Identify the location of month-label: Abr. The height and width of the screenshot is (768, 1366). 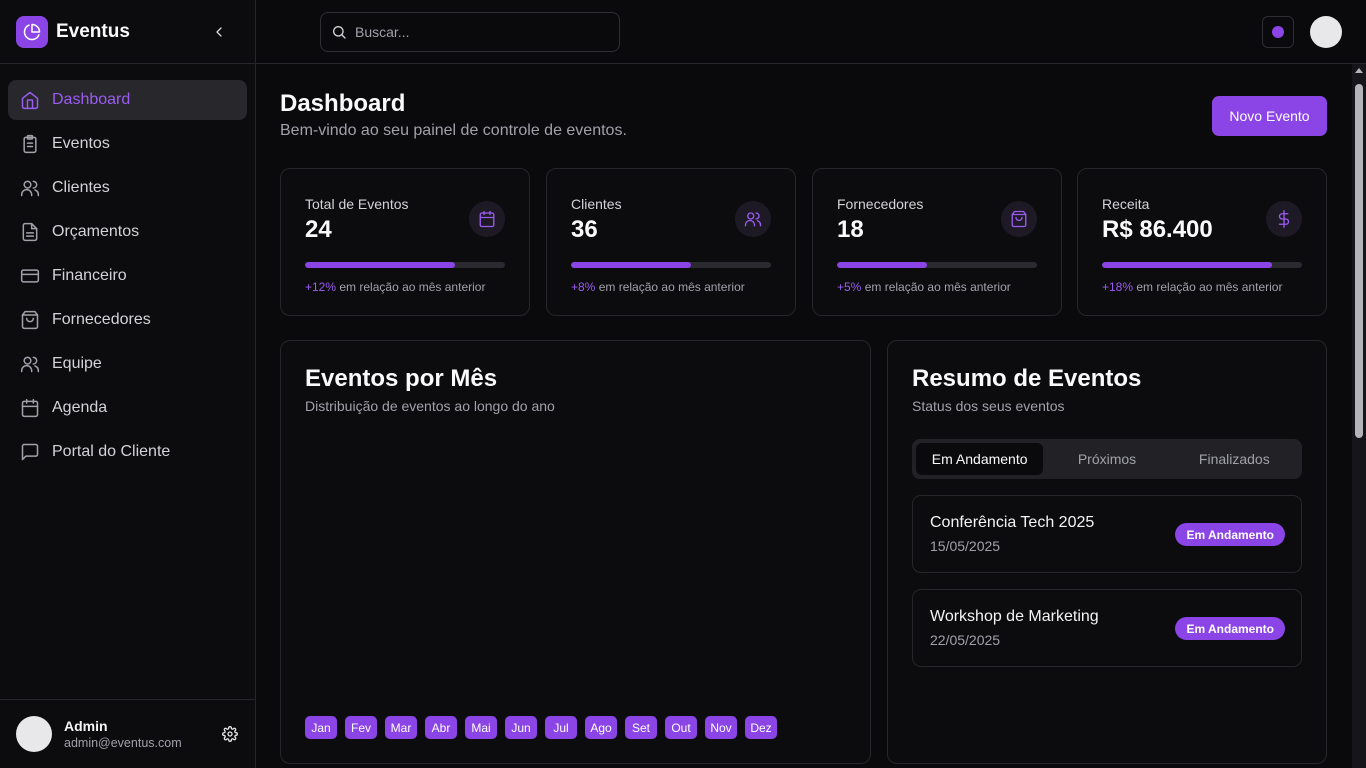
(441, 727).